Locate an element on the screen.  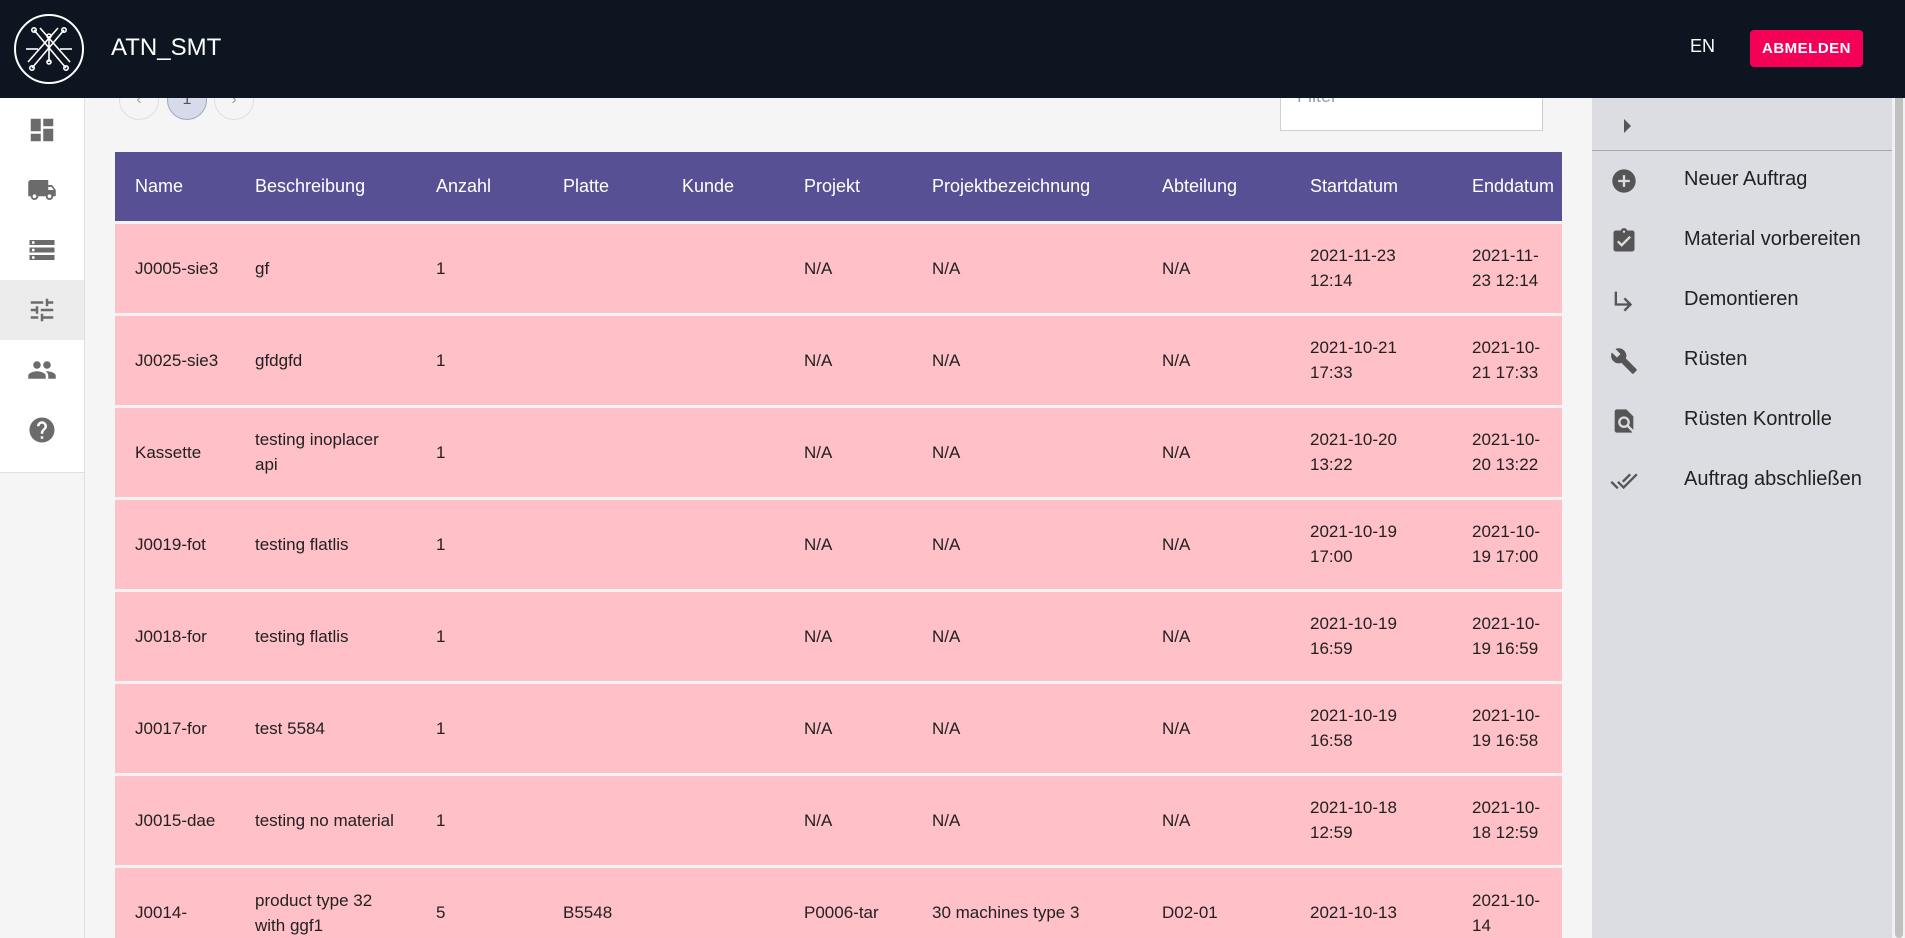
action-setup: Rüsten is located at coordinates (1742, 360).